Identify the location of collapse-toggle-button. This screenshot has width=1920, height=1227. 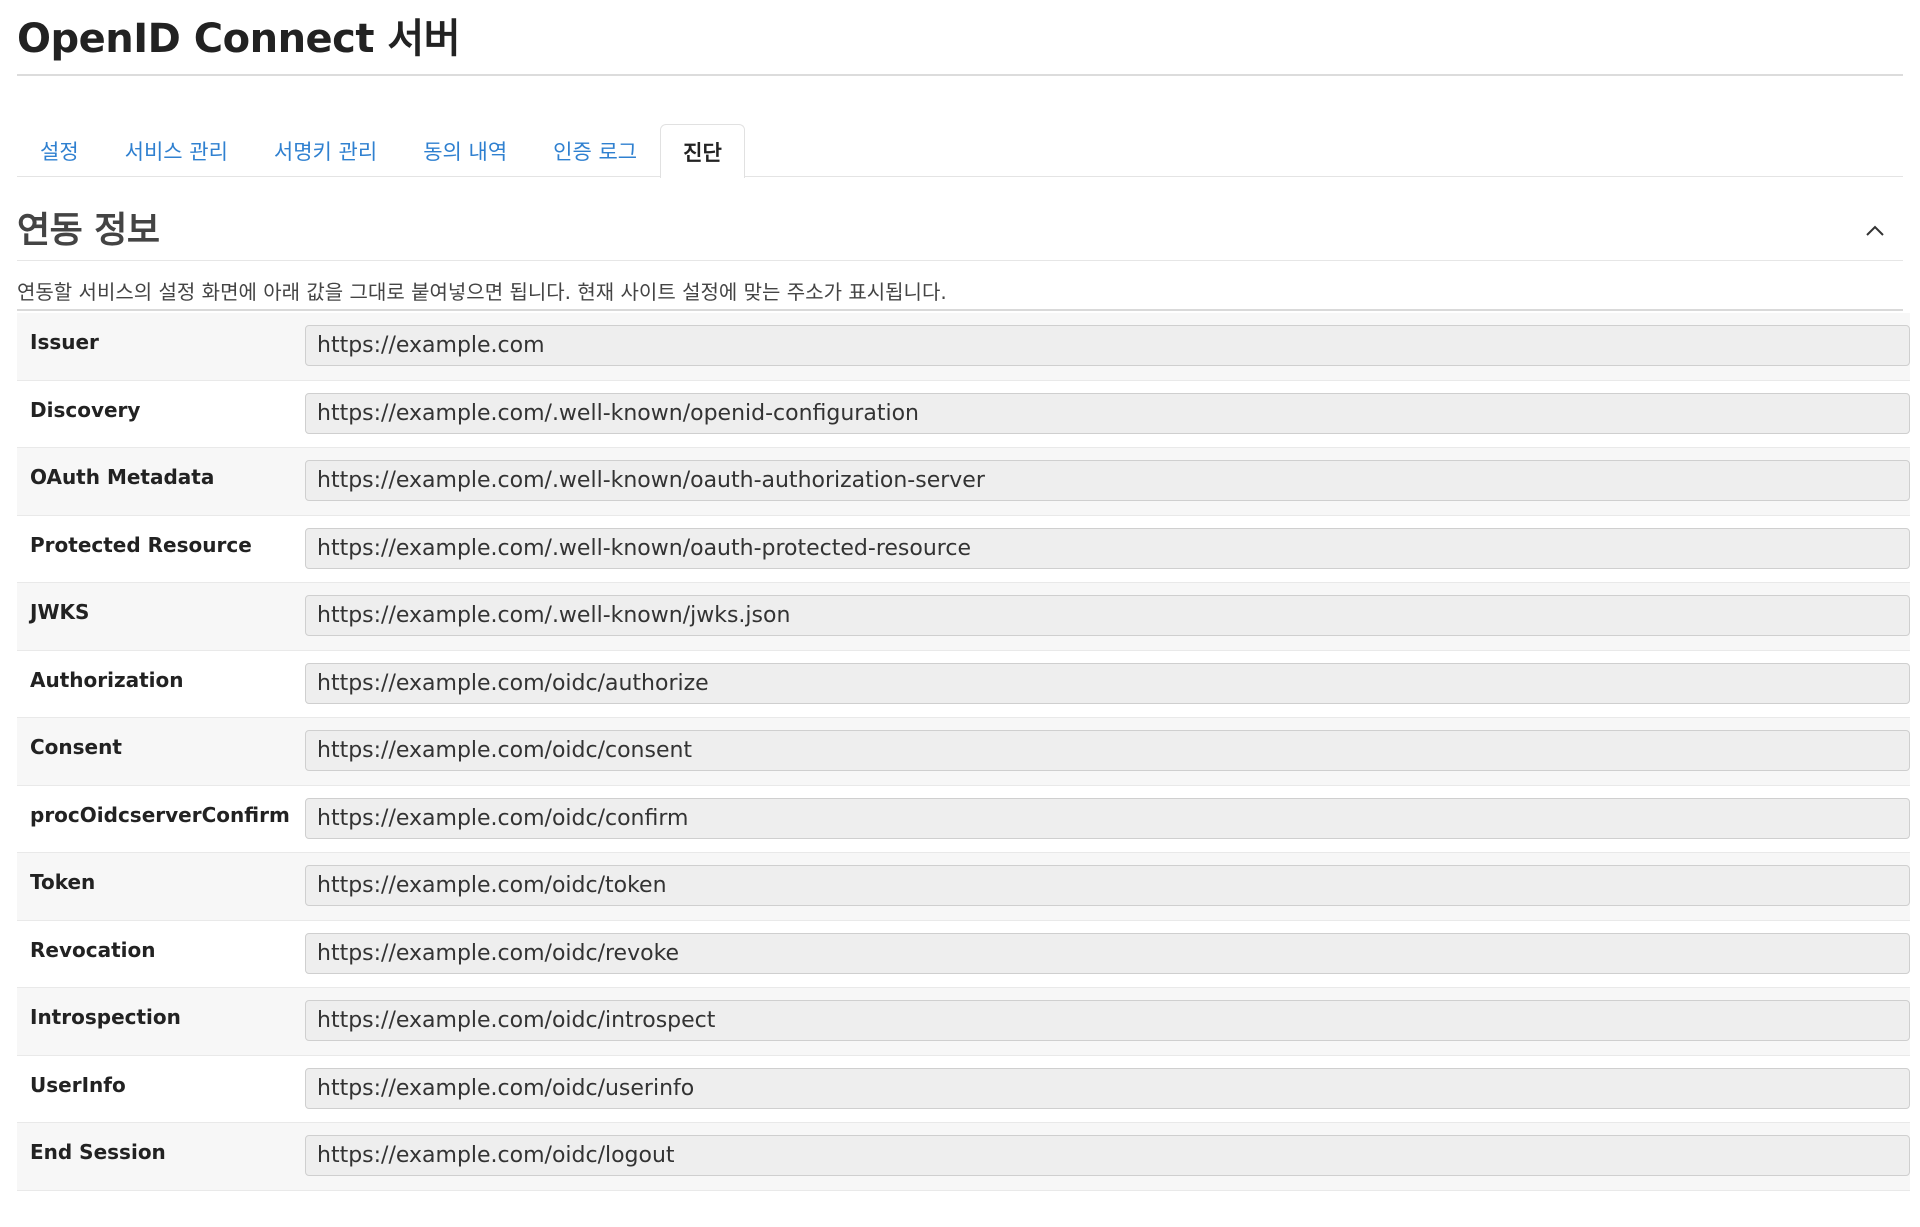
(1875, 231).